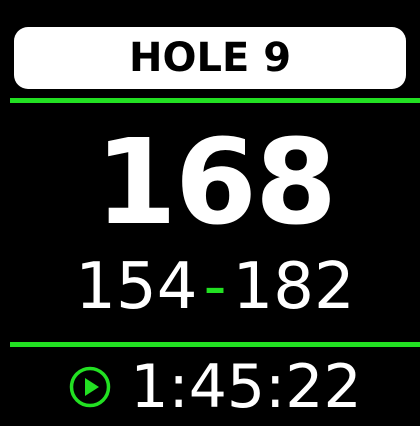 This screenshot has height=426, width=420. I want to click on play-icon, so click(90, 387).